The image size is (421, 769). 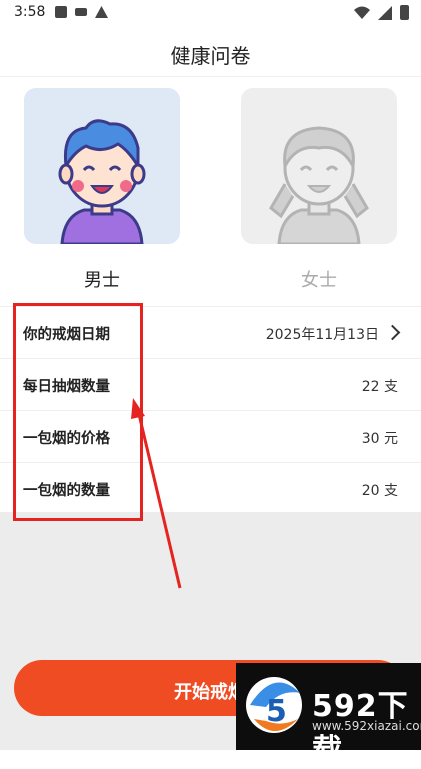 I want to click on svg-text: 5, so click(x=276, y=711).